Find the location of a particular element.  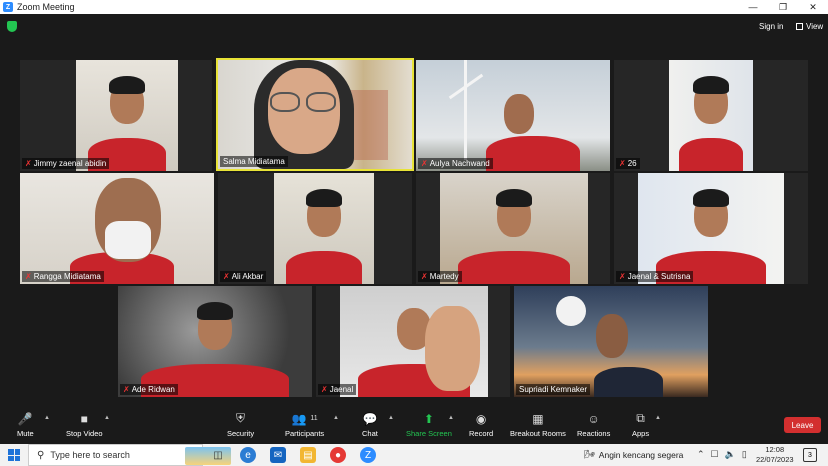

security-button: ⛨ Security is located at coordinates (240, 424).